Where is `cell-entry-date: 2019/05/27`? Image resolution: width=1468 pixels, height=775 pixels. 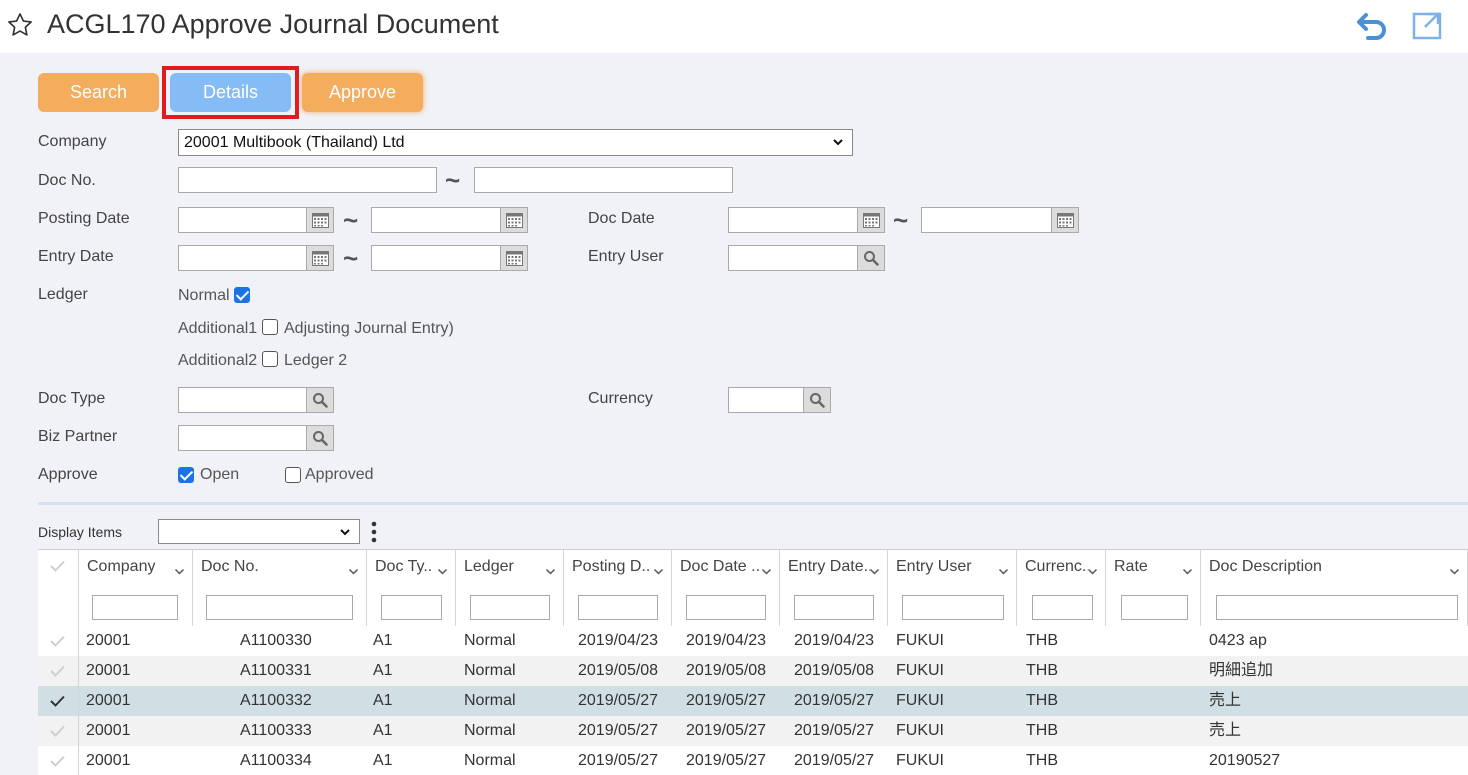
cell-entry-date: 2019/05/27 is located at coordinates (834, 730).